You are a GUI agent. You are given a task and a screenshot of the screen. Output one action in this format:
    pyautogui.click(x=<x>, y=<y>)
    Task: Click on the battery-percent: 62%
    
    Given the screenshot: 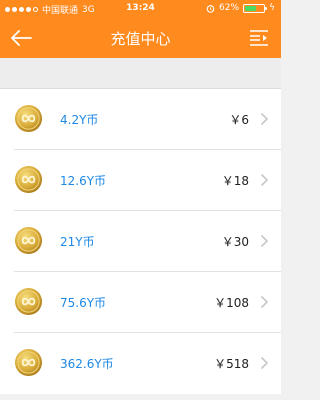 What is the action you would take?
    pyautogui.click(x=229, y=8)
    